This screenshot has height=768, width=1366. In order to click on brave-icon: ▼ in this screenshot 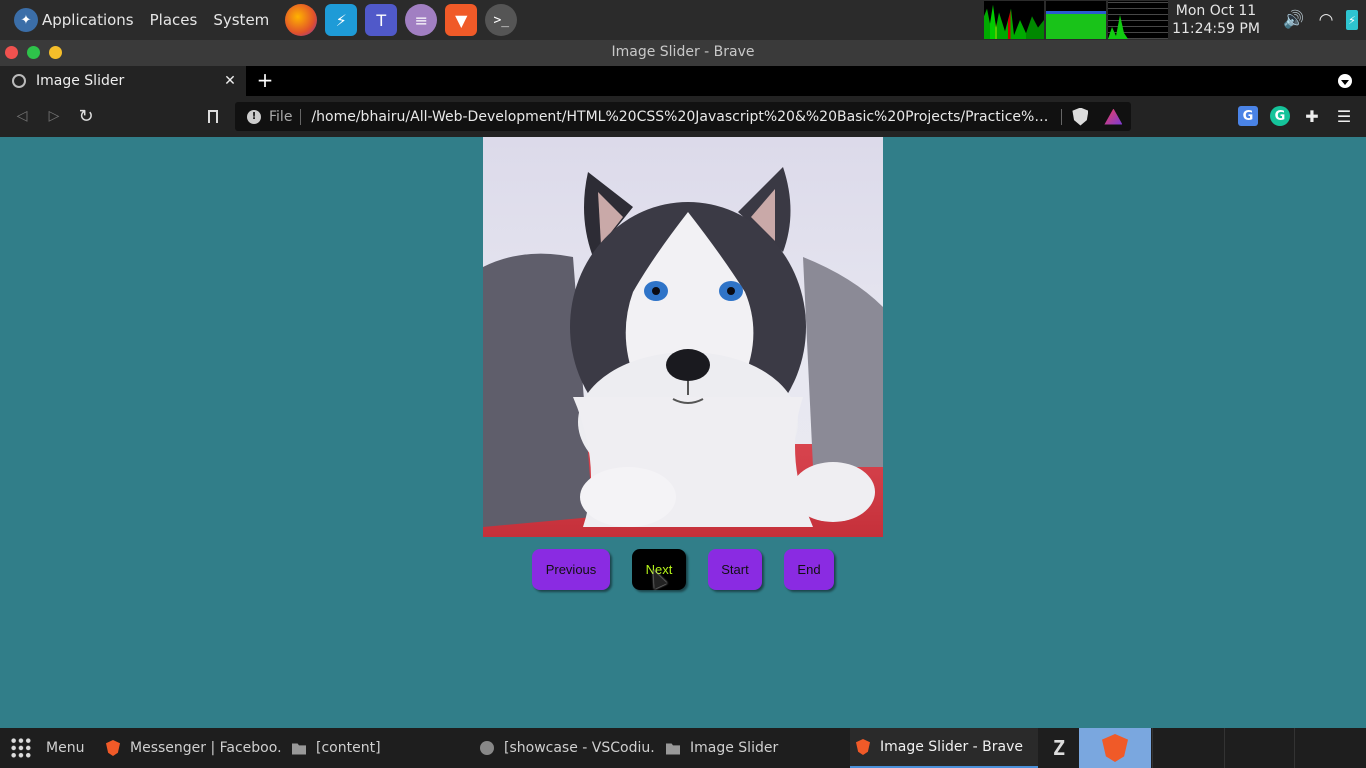, I will do `click(461, 20)`.